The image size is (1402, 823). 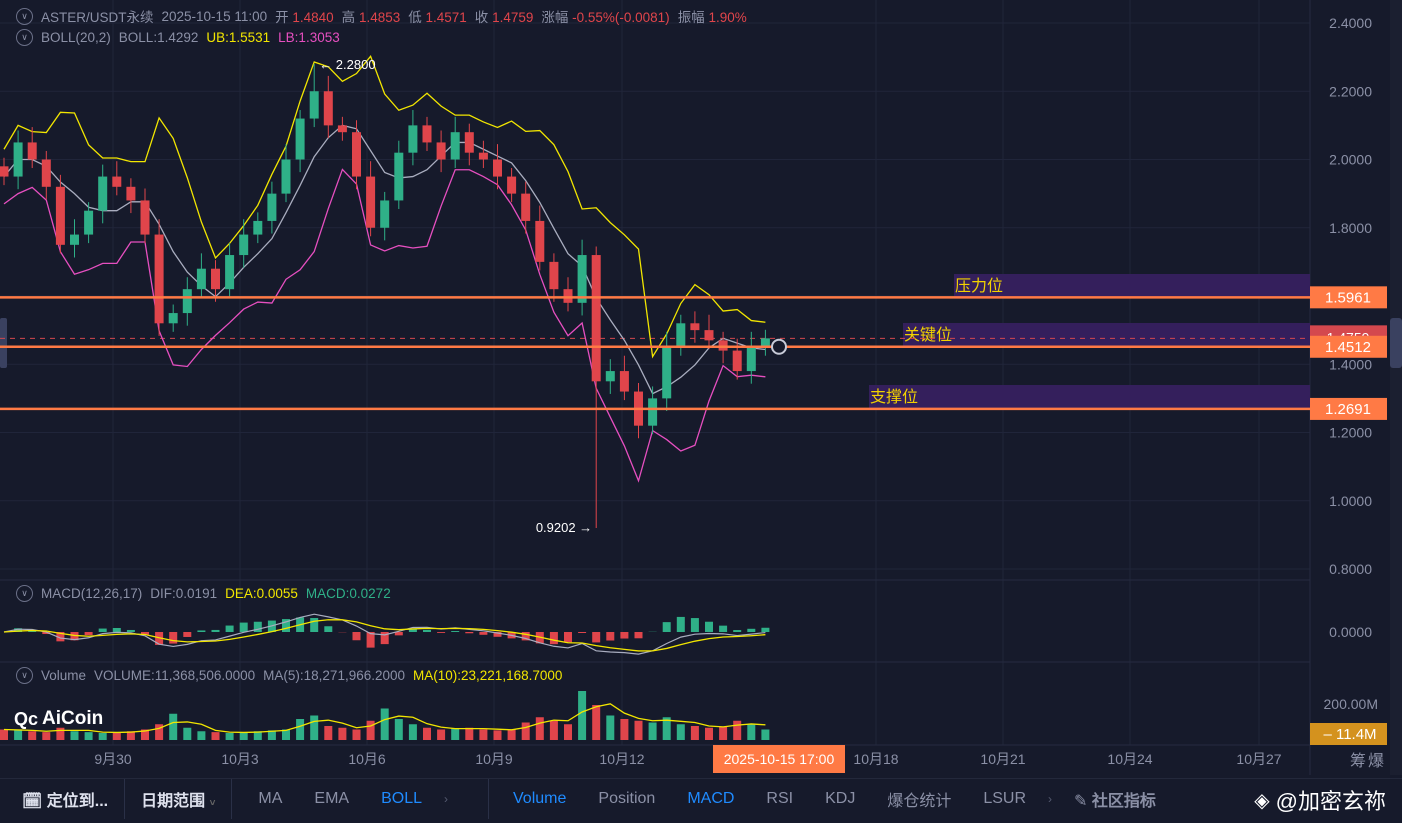 What do you see at coordinates (76, 37) in the screenshot?
I see `boll-name: BOLL(20,2)` at bounding box center [76, 37].